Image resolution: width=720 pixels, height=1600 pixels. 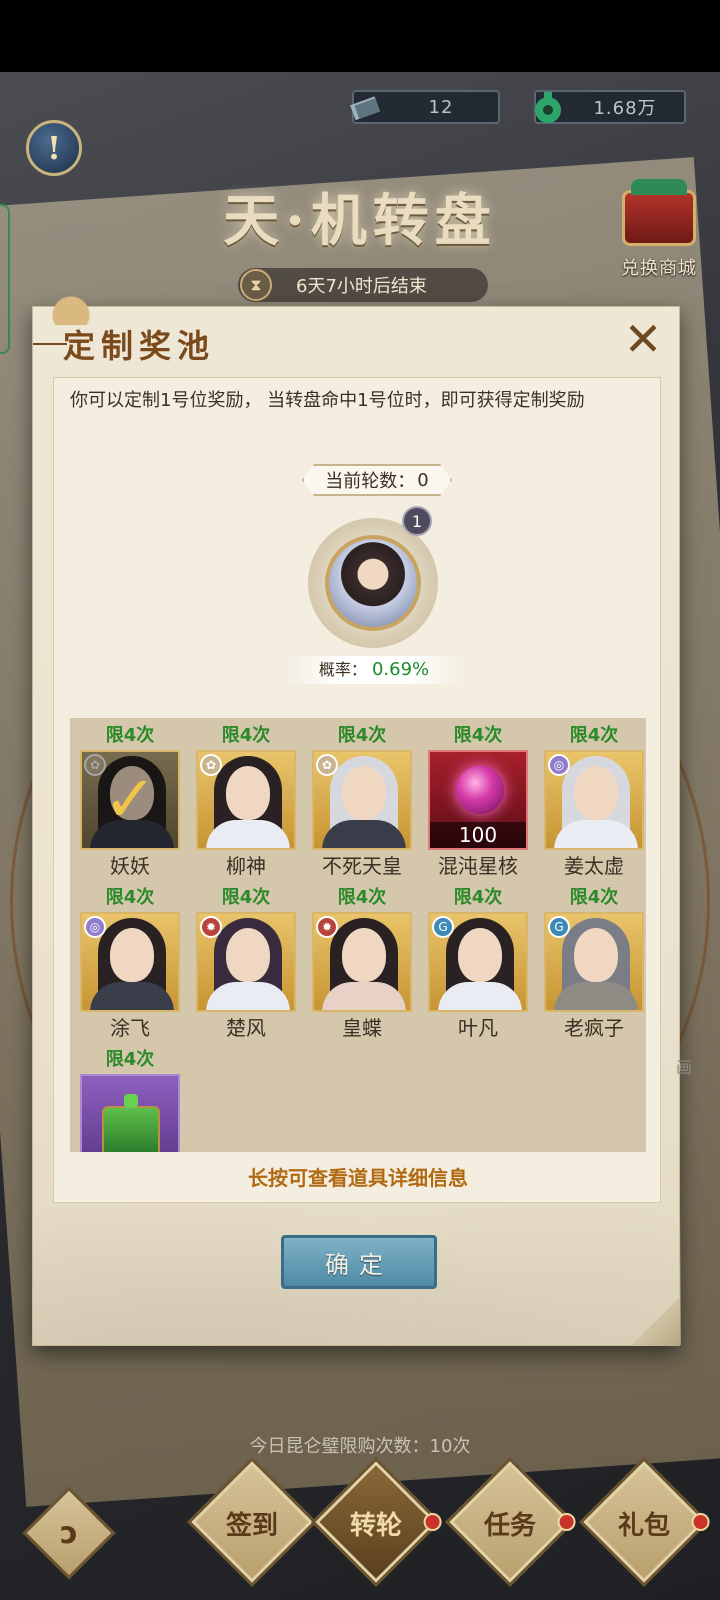 I want to click on reward-item: 限4次 100 混沌星核, so click(x=478, y=801).